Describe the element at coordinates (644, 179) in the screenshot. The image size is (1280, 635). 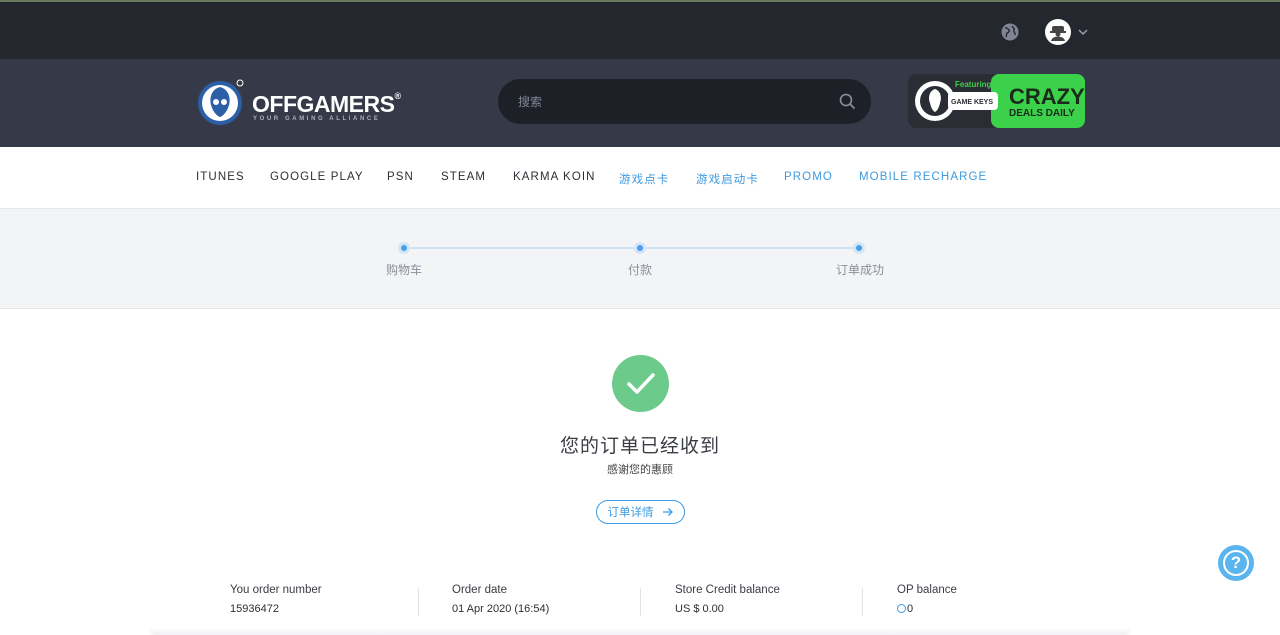
I see `nav-item-game-point-cards: 游戏点卡` at that location.